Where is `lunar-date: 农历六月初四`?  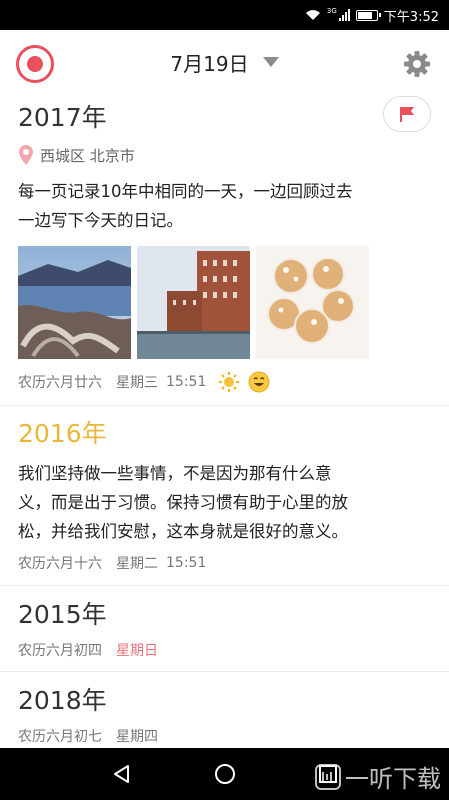
lunar-date: 农历六月初四 is located at coordinates (60, 651).